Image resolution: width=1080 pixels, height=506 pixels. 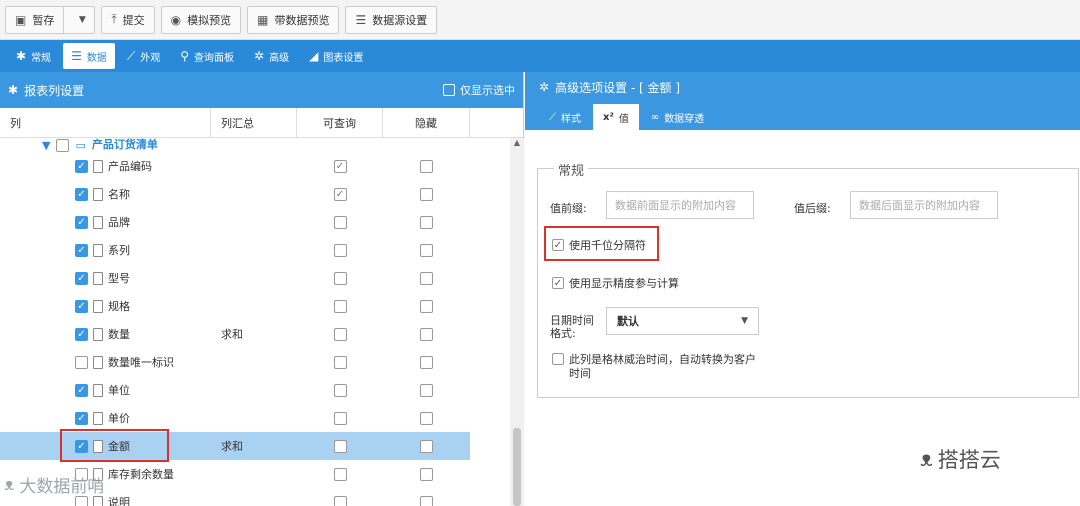 I want to click on table-row: ✓ 名称 ✓, so click(x=235, y=194).